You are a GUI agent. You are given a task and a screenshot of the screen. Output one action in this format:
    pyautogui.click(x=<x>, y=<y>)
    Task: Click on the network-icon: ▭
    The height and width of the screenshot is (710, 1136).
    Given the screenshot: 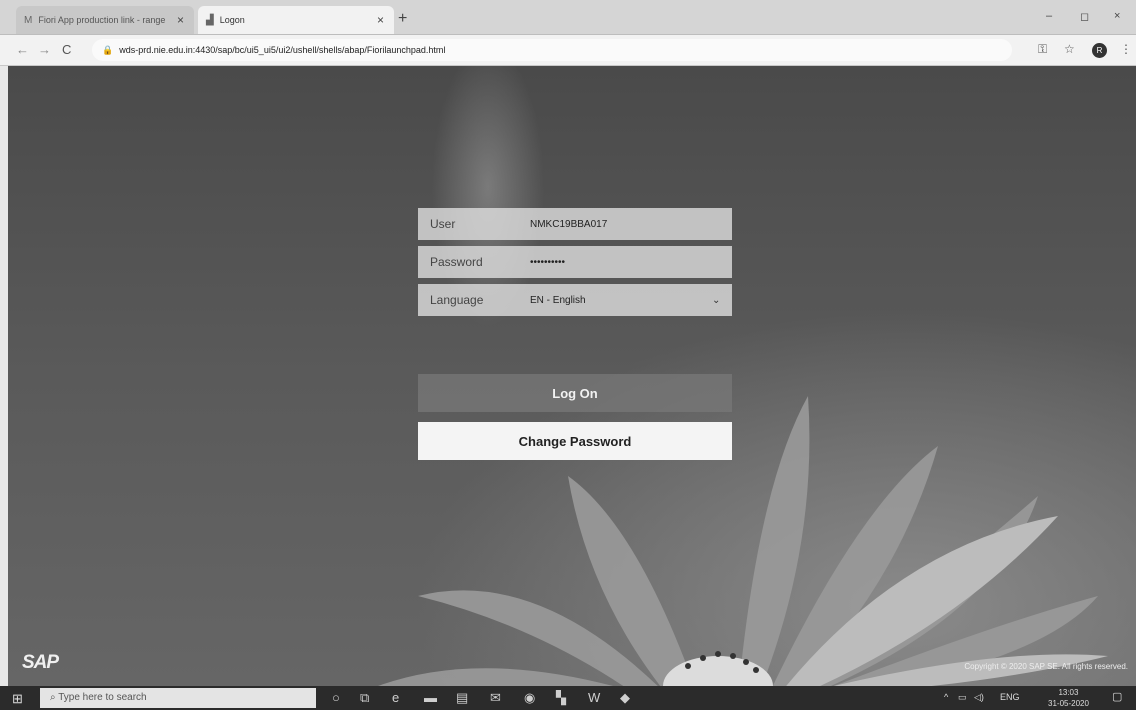 What is the action you would take?
    pyautogui.click(x=962, y=697)
    